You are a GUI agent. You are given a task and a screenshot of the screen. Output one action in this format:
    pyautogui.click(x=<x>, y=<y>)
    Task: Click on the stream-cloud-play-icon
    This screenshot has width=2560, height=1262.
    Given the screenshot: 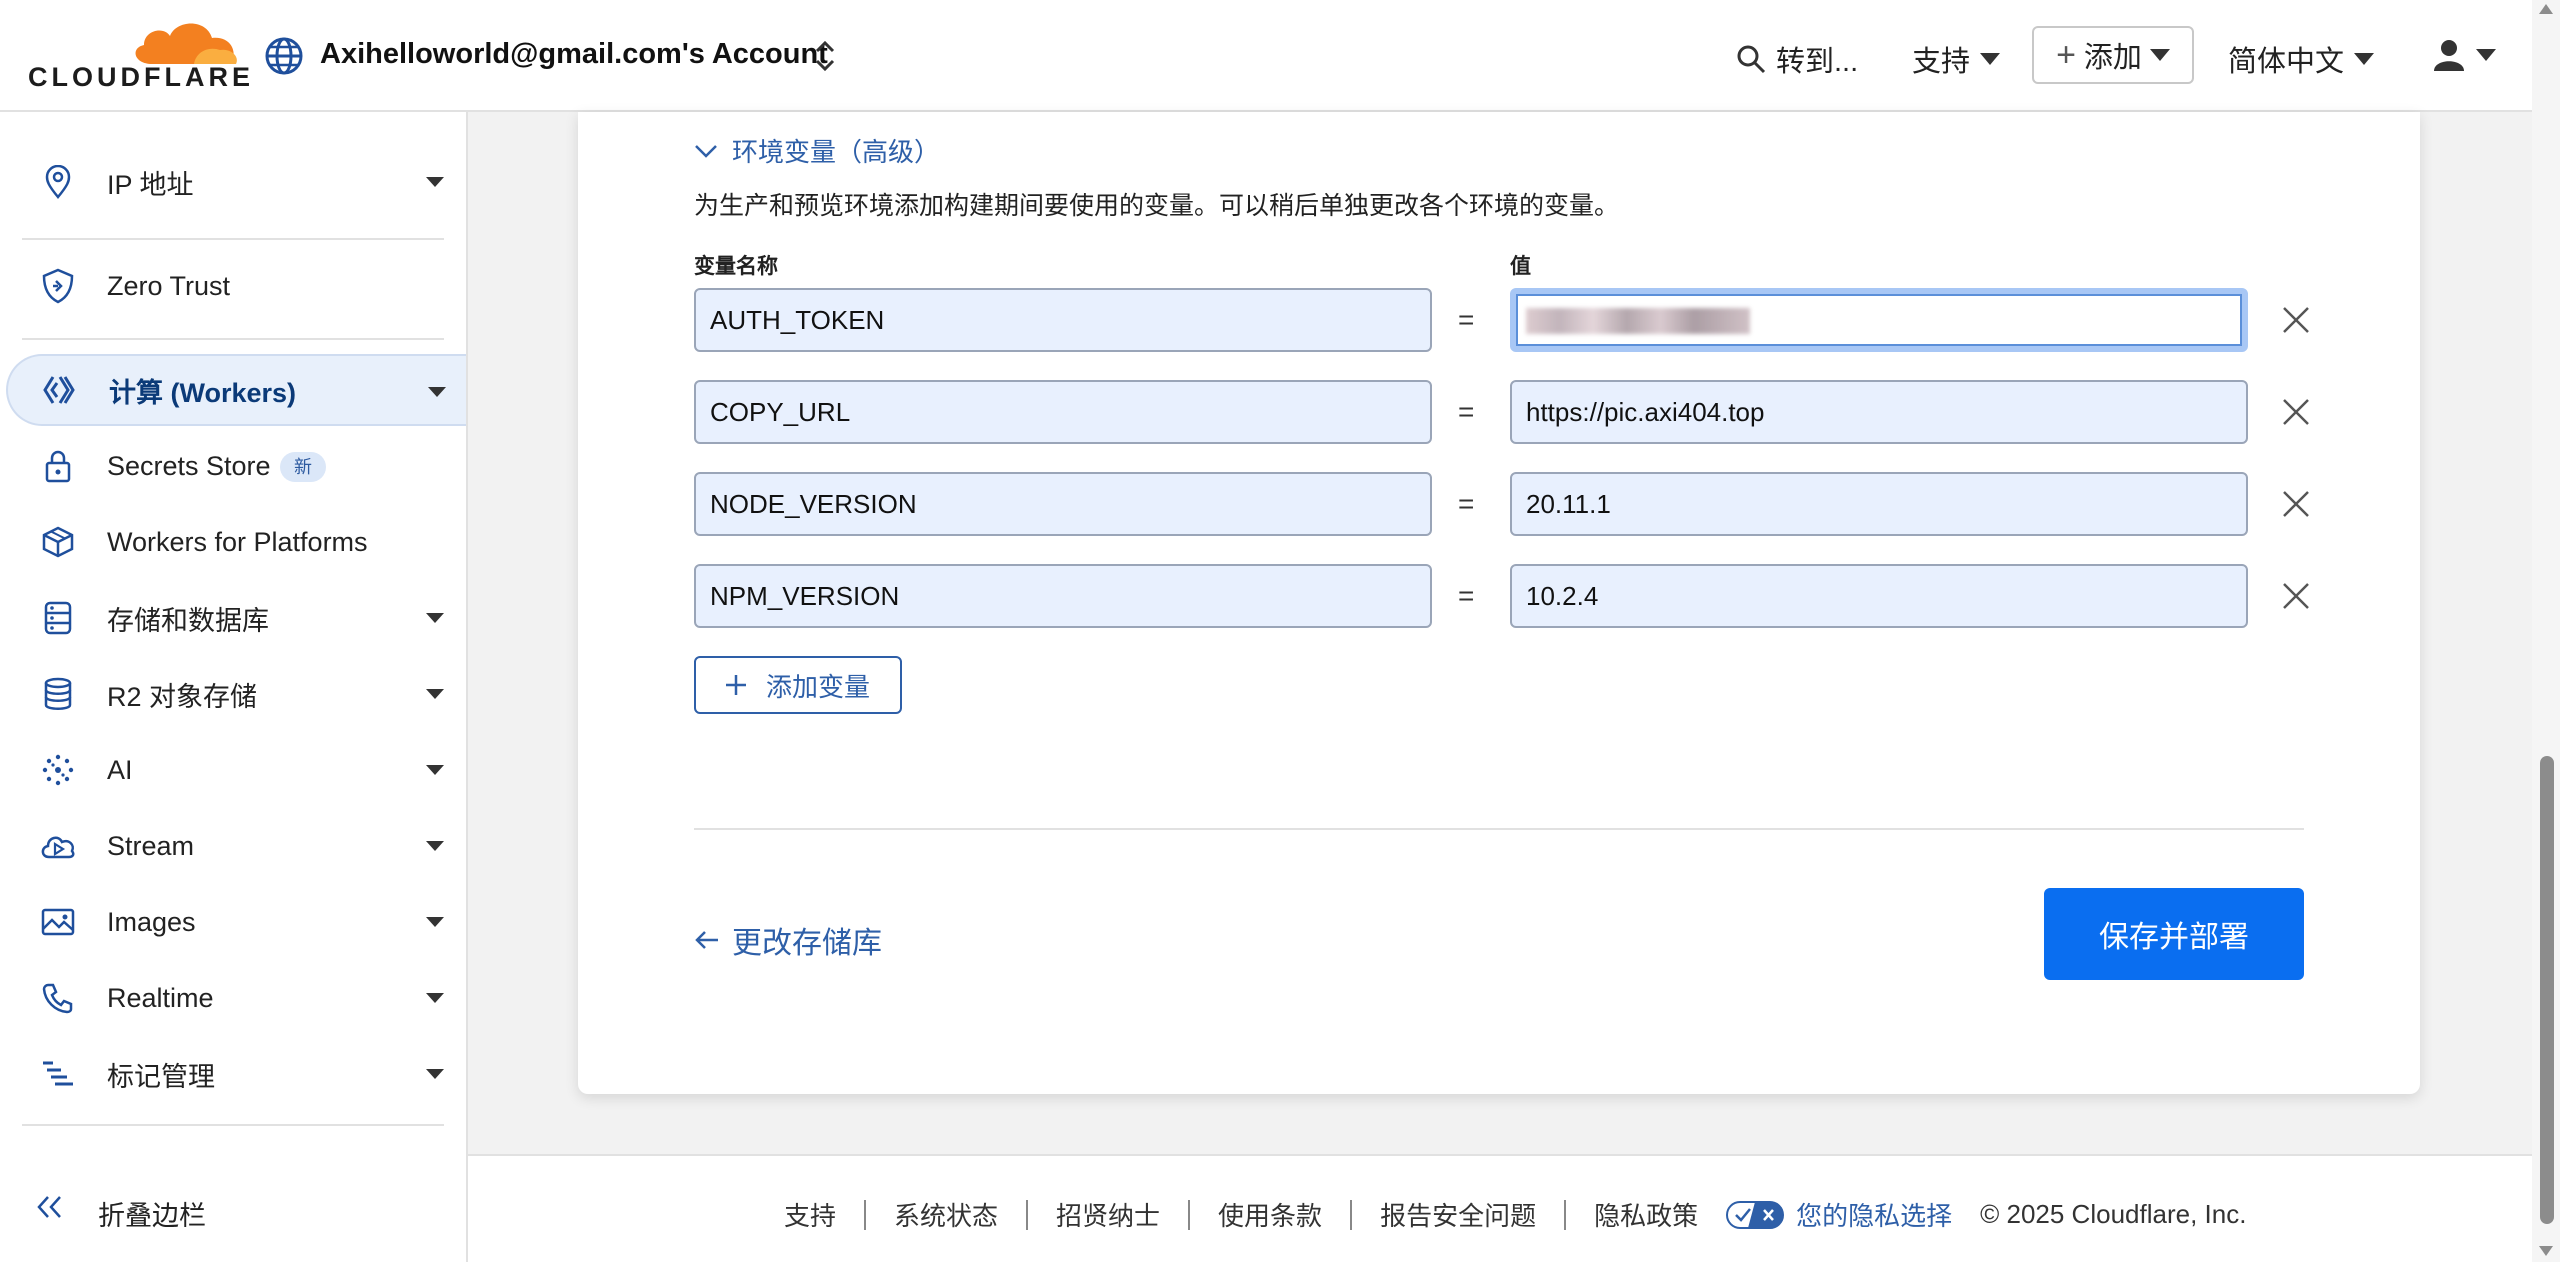 What is the action you would take?
    pyautogui.click(x=58, y=846)
    